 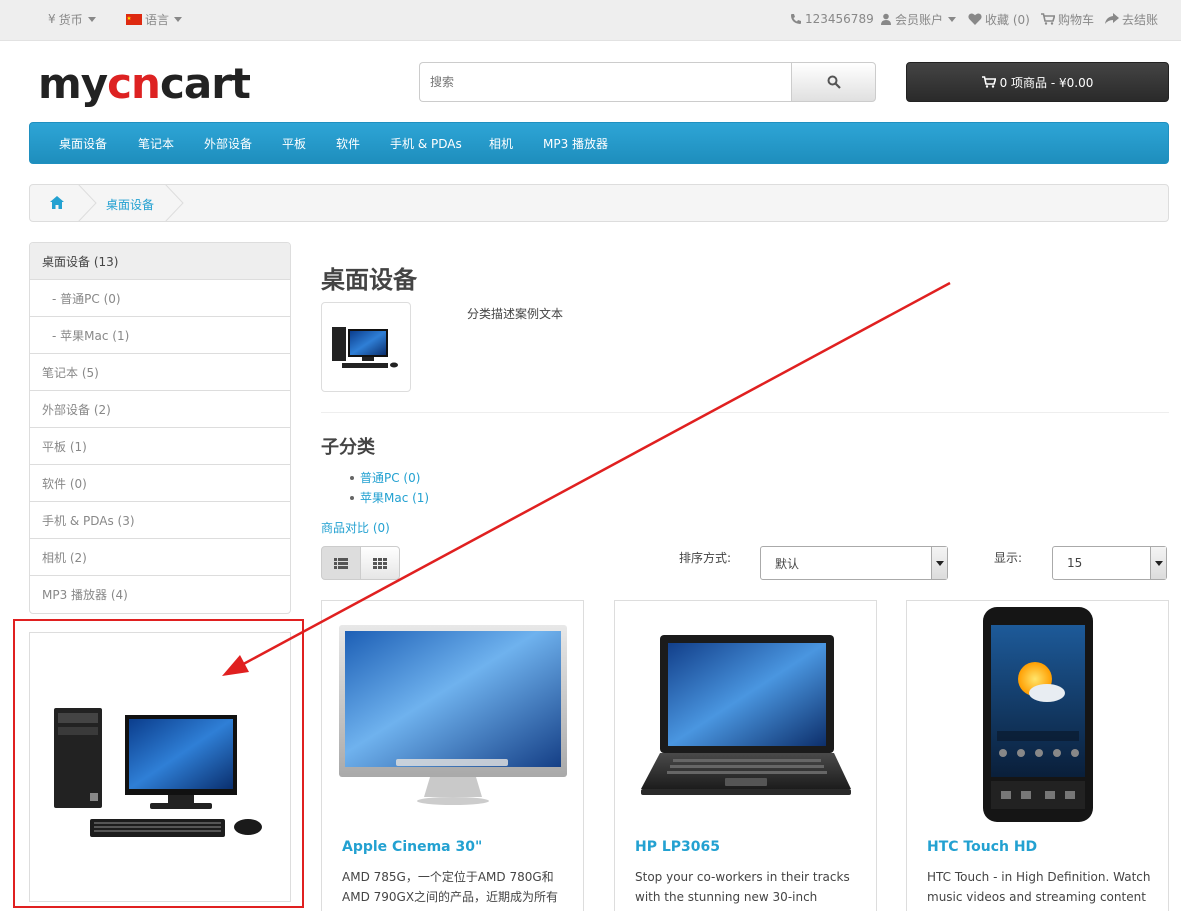 I want to click on account-dropdown: 会员账户, so click(x=918, y=19).